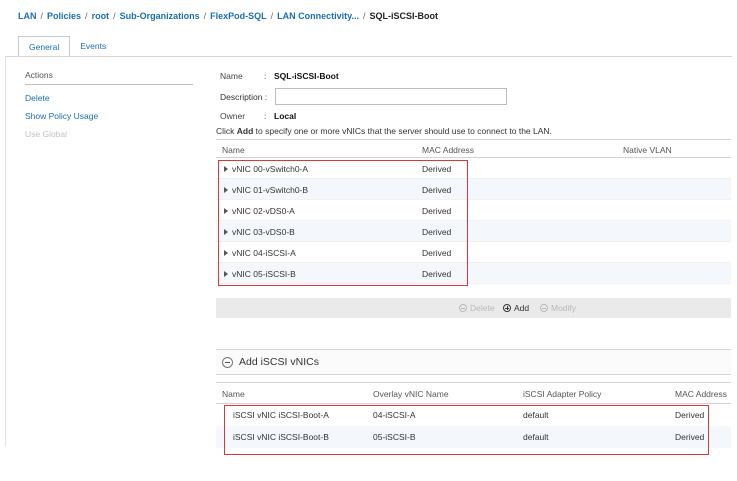 The height and width of the screenshot is (481, 737). I want to click on hint-prefix: Click, so click(226, 131).